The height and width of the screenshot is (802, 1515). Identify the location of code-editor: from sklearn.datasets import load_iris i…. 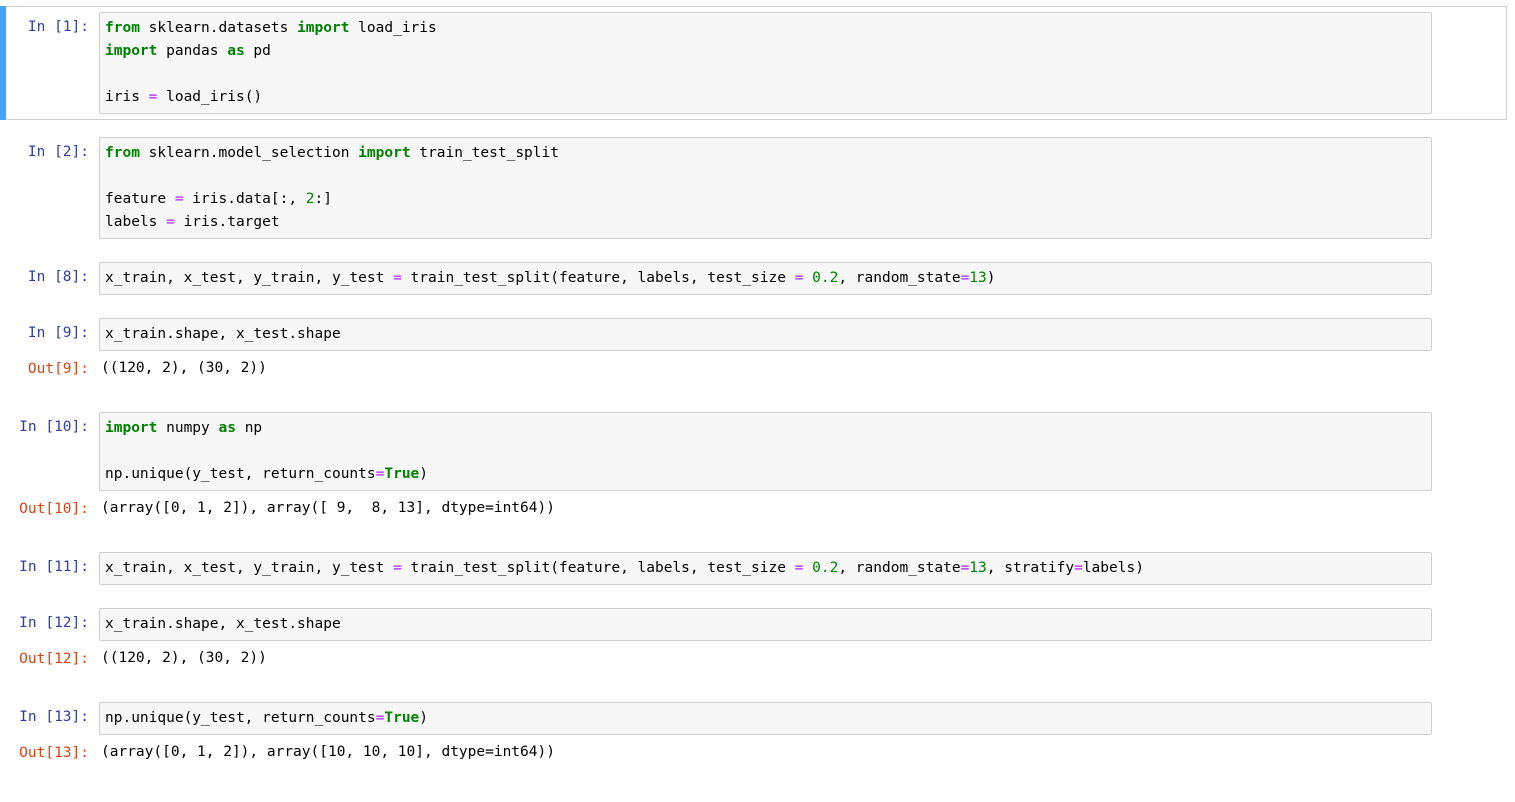
(765, 63).